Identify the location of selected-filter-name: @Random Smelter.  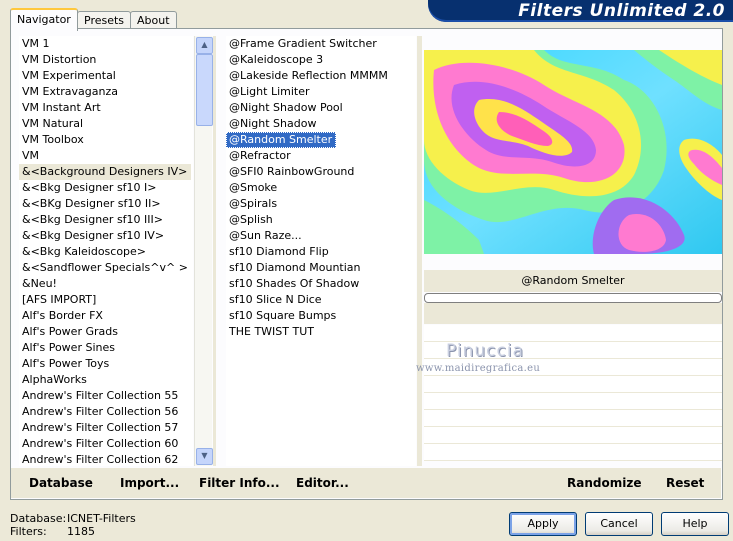
(573, 281).